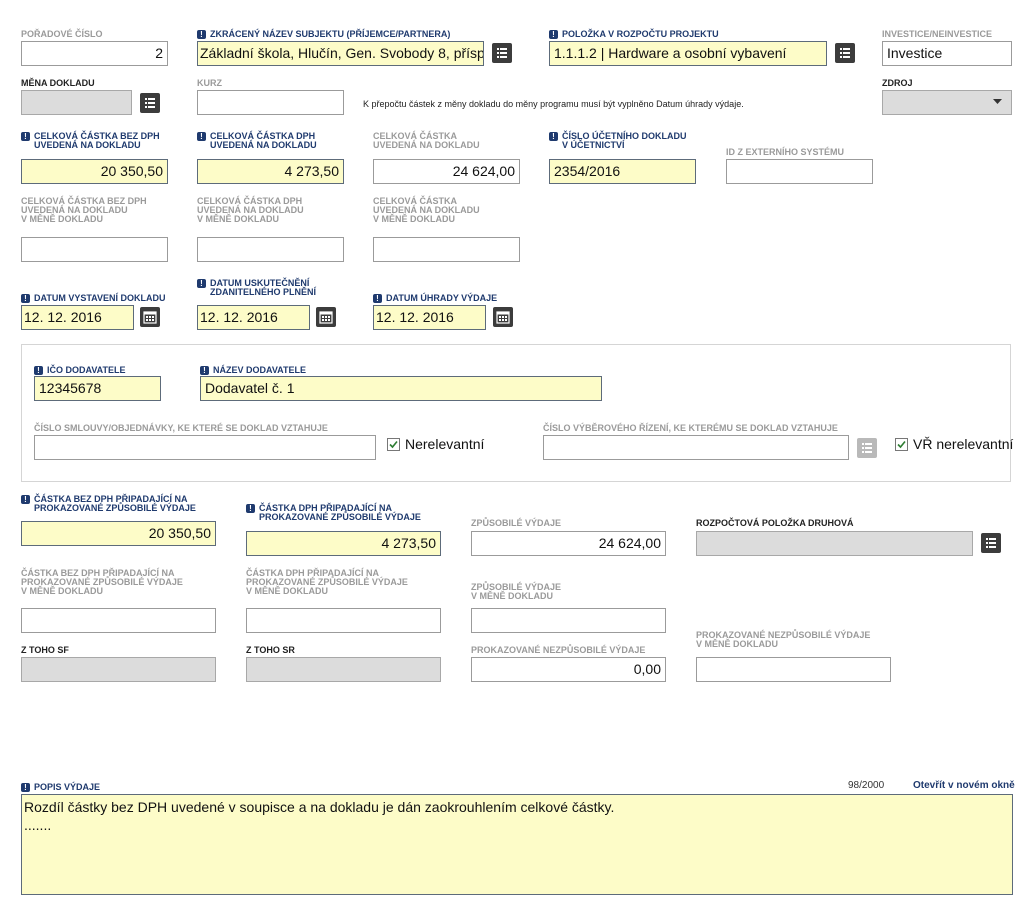 The height and width of the screenshot is (922, 1024). What do you see at coordinates (634, 34) in the screenshot?
I see `polozka-label: ! POLOŽKA V ROZPOČTU PROJEKTU` at bounding box center [634, 34].